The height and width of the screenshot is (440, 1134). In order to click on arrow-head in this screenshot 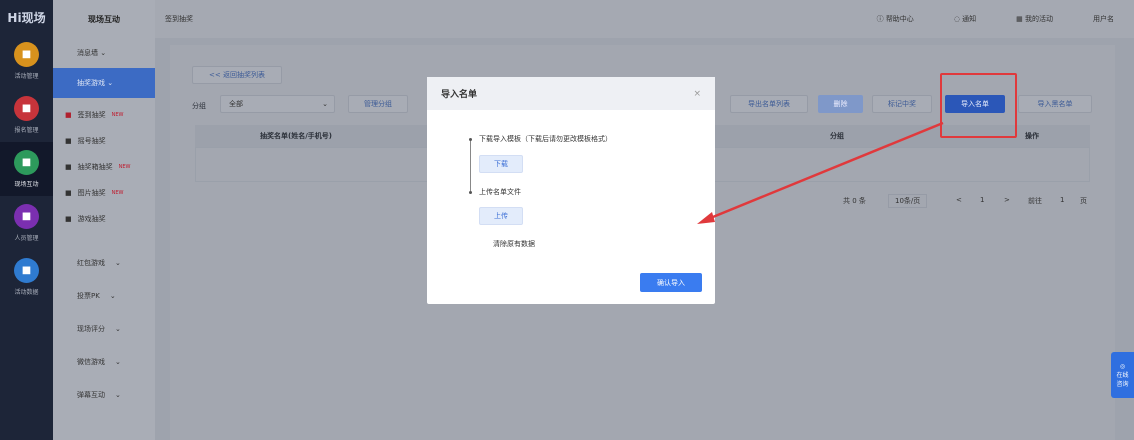, I will do `click(706, 218)`.